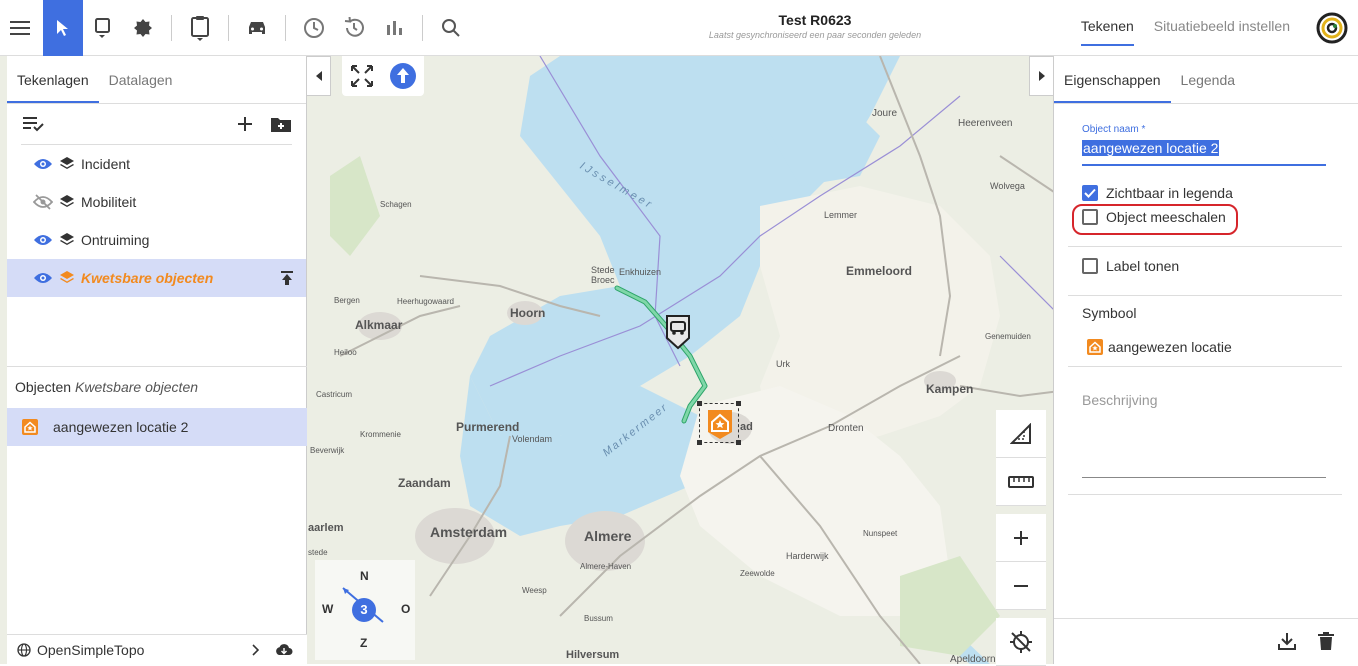  I want to click on map-label-zeewolde: Zeewolde, so click(757, 573).